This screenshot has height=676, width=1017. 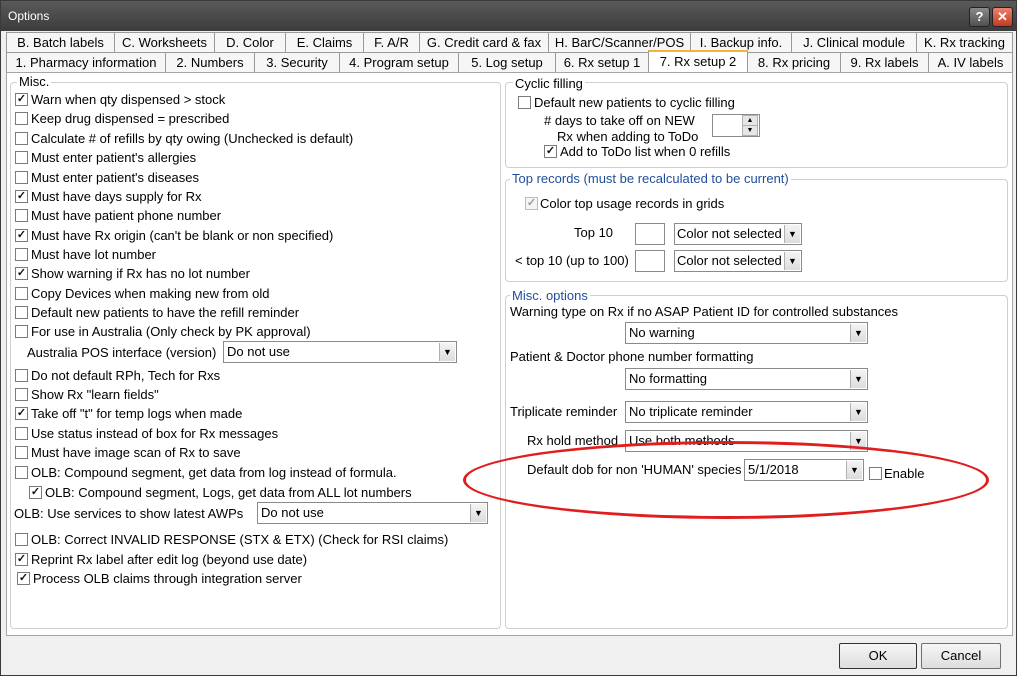 I want to click on checkbox-label: Must have patient phone number, so click(x=126, y=215).